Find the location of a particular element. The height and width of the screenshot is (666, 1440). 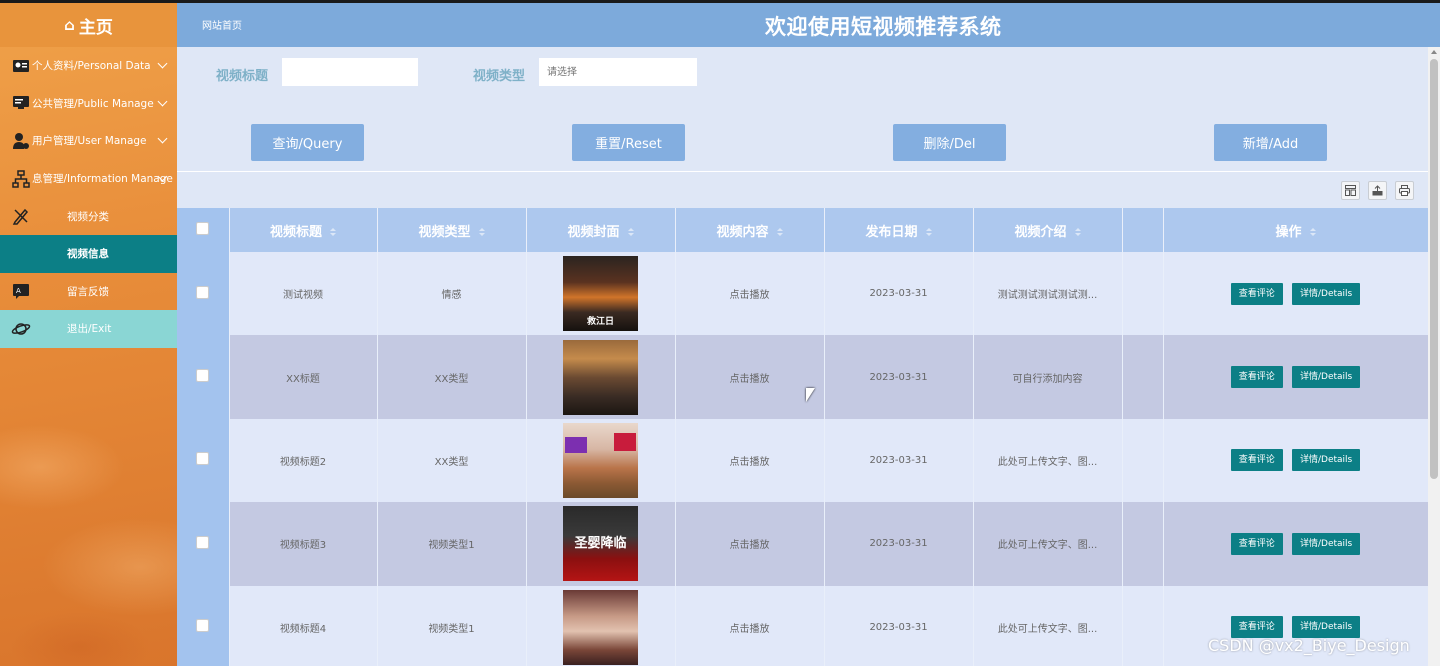

cell-title: 视频标题3 is located at coordinates (303, 544).